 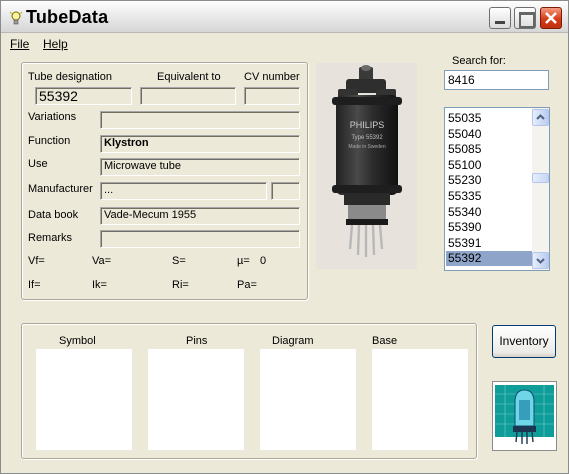 I want to click on list-item: 55390, so click(x=489, y=227).